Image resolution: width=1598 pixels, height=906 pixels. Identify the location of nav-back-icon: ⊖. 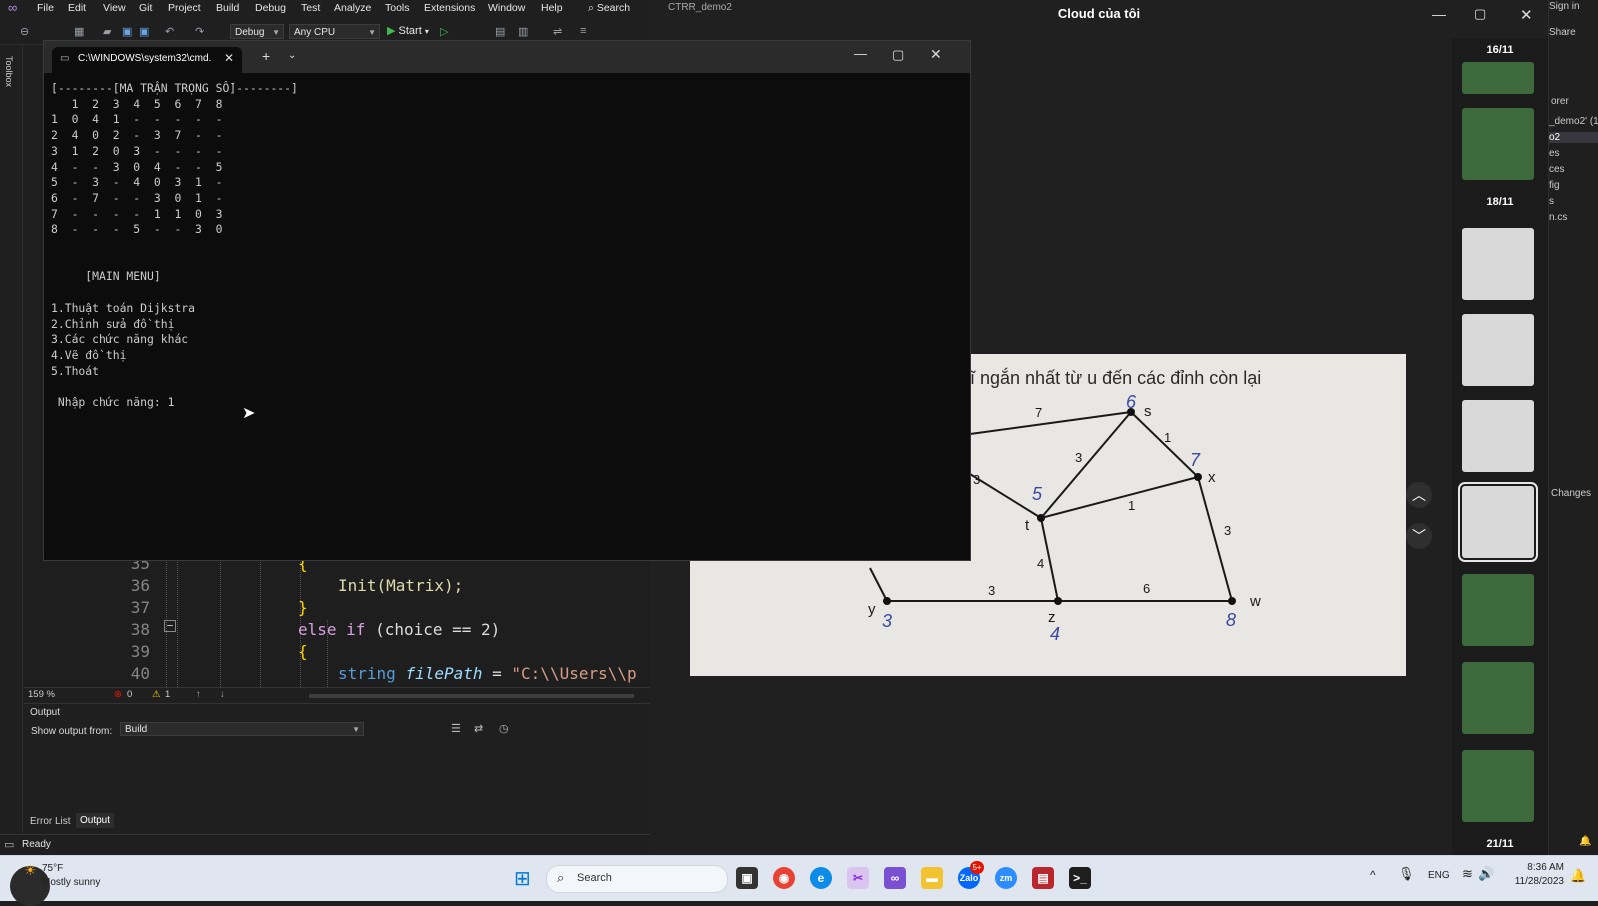
(24, 31).